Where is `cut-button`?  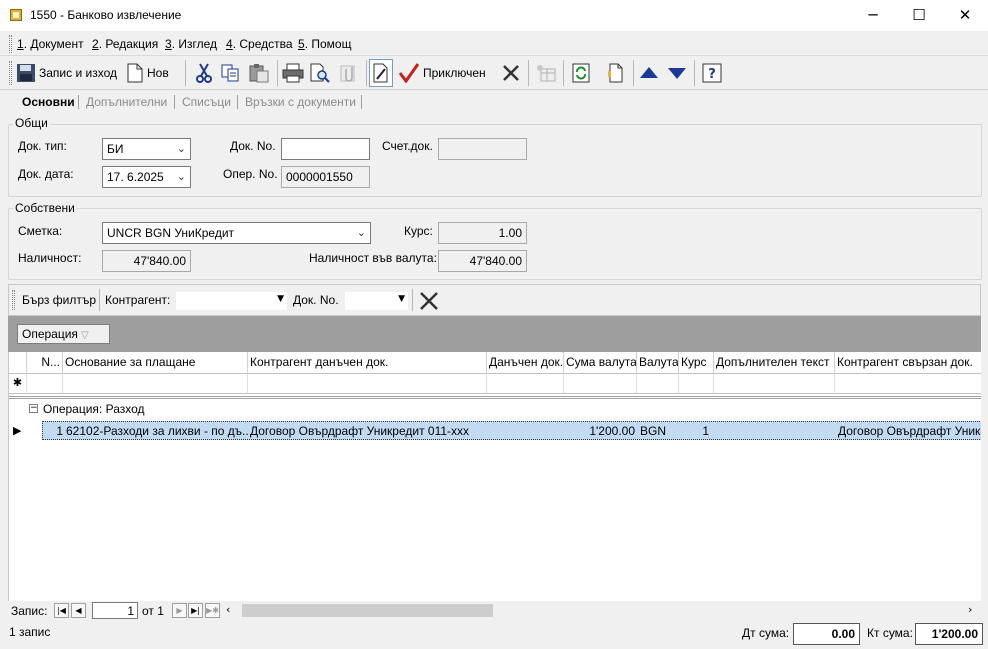
cut-button is located at coordinates (204, 73).